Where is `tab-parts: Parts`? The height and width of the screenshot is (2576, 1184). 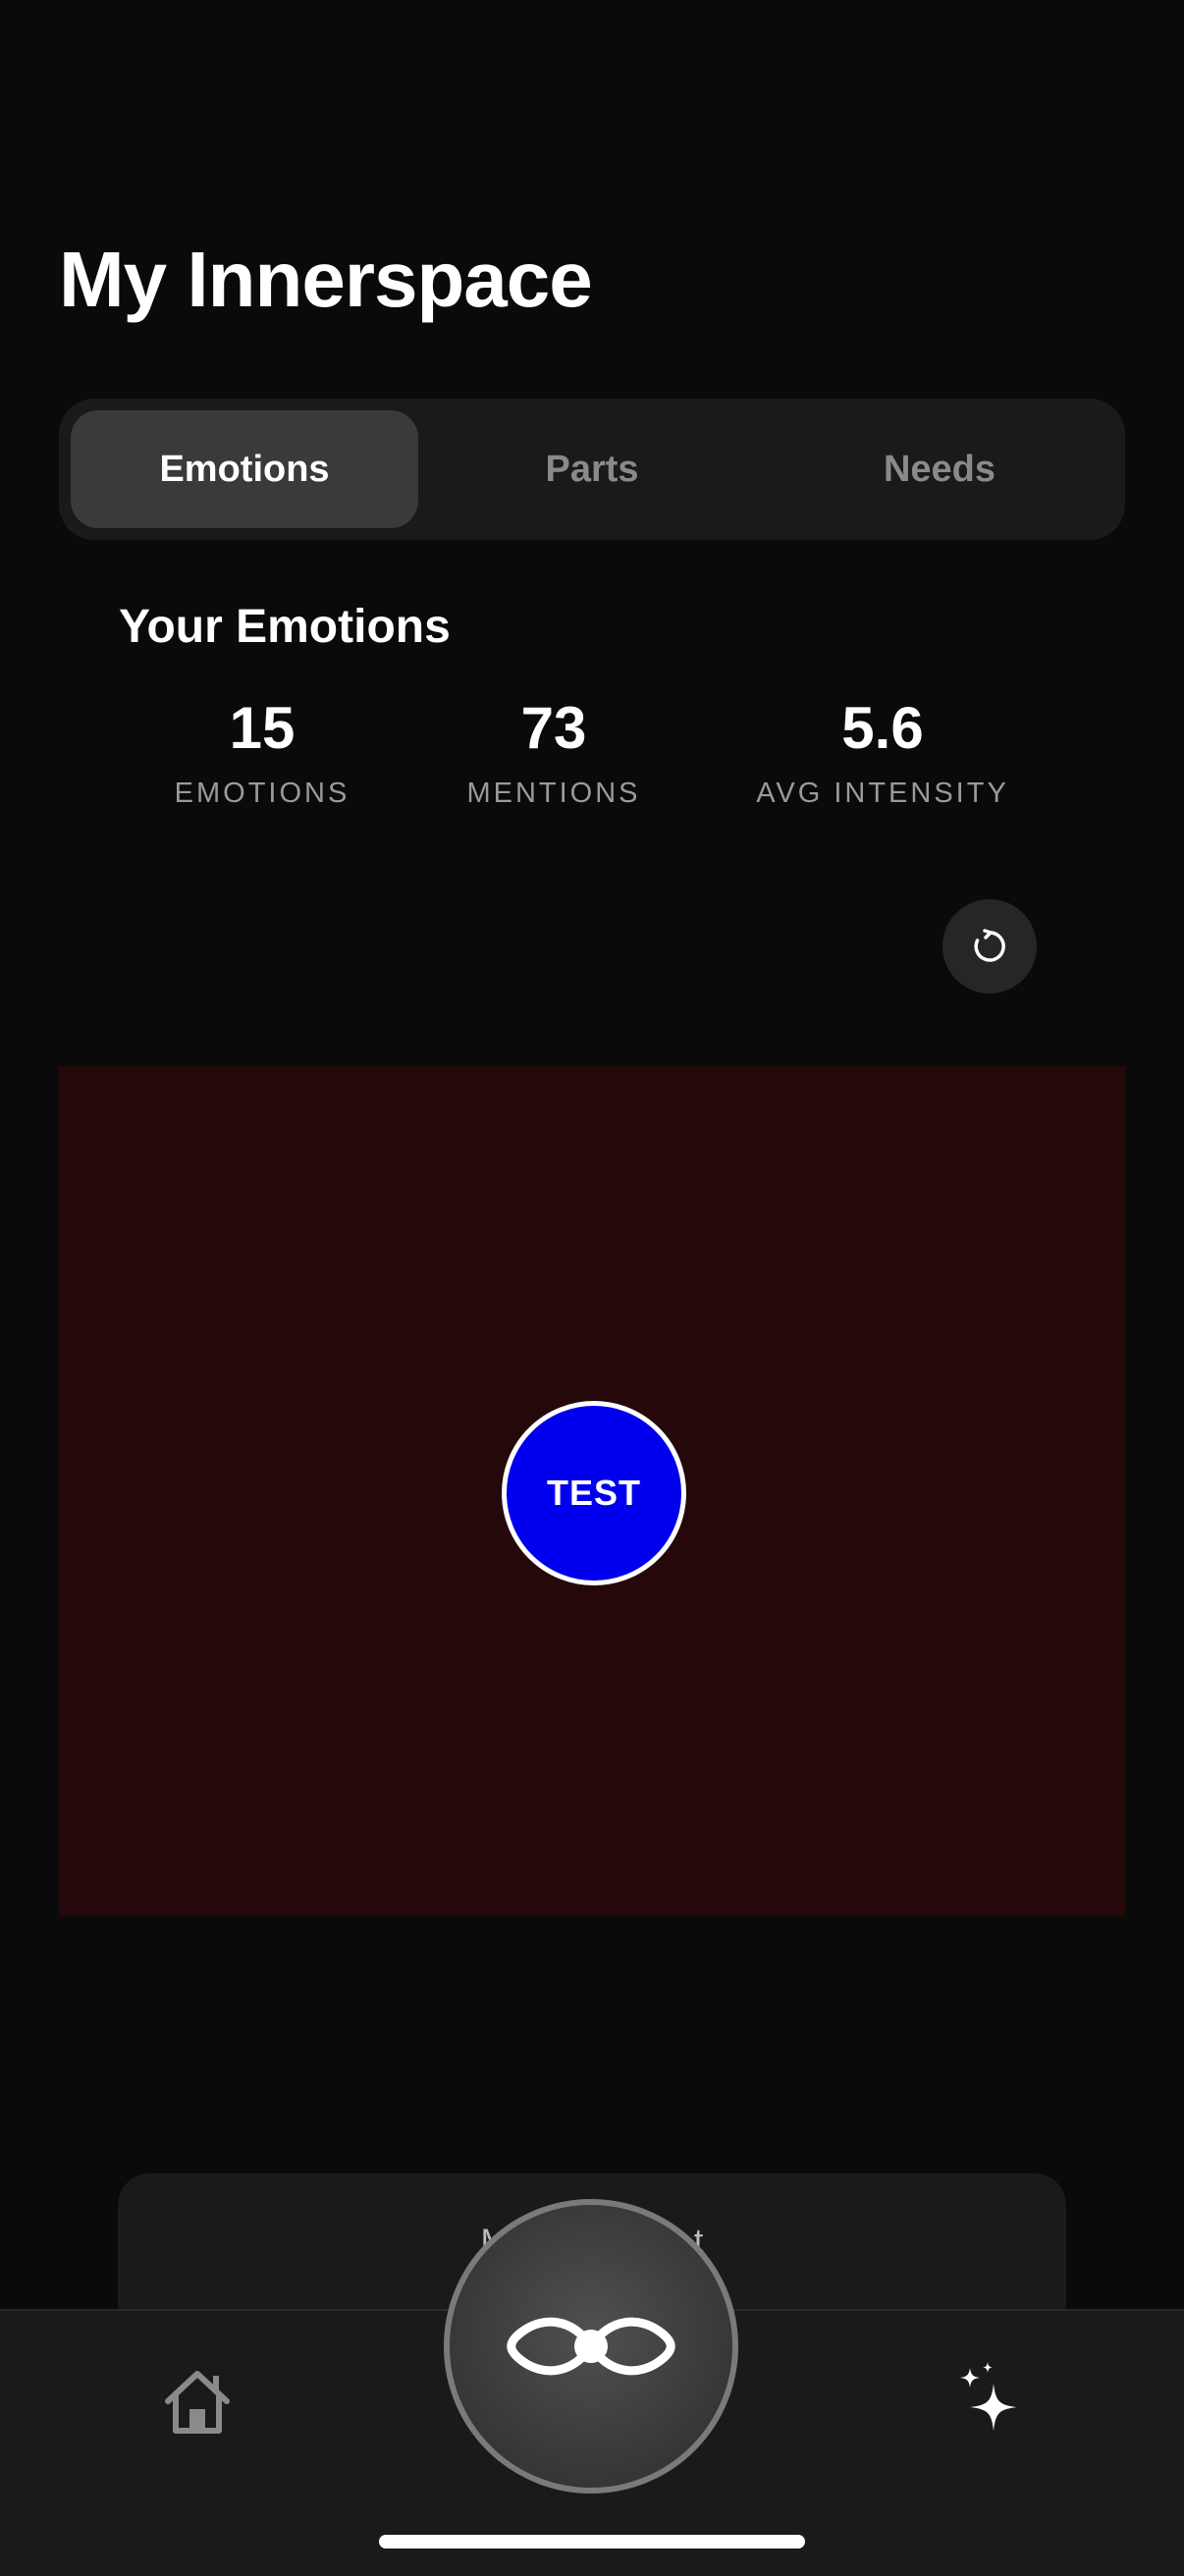
tab-parts: Parts is located at coordinates (592, 469).